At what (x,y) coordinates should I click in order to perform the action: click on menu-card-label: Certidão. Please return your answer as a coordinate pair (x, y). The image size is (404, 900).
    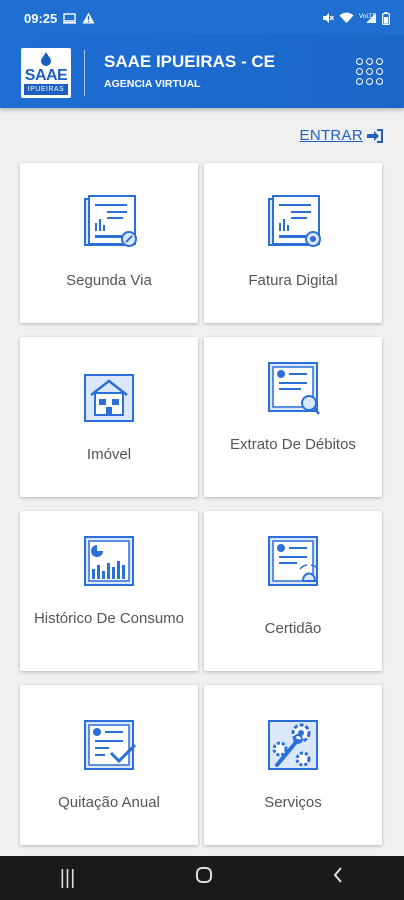
    Looking at the image, I should click on (293, 628).